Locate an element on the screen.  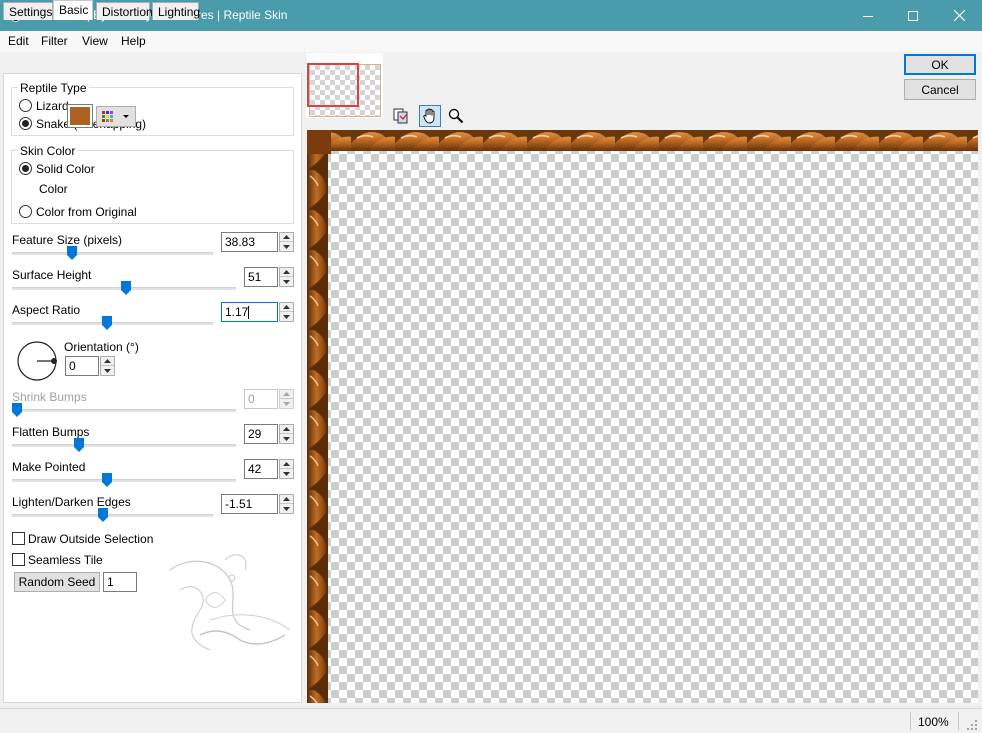
feature-size-label: Feature Size (pixels) is located at coordinates (67, 240).